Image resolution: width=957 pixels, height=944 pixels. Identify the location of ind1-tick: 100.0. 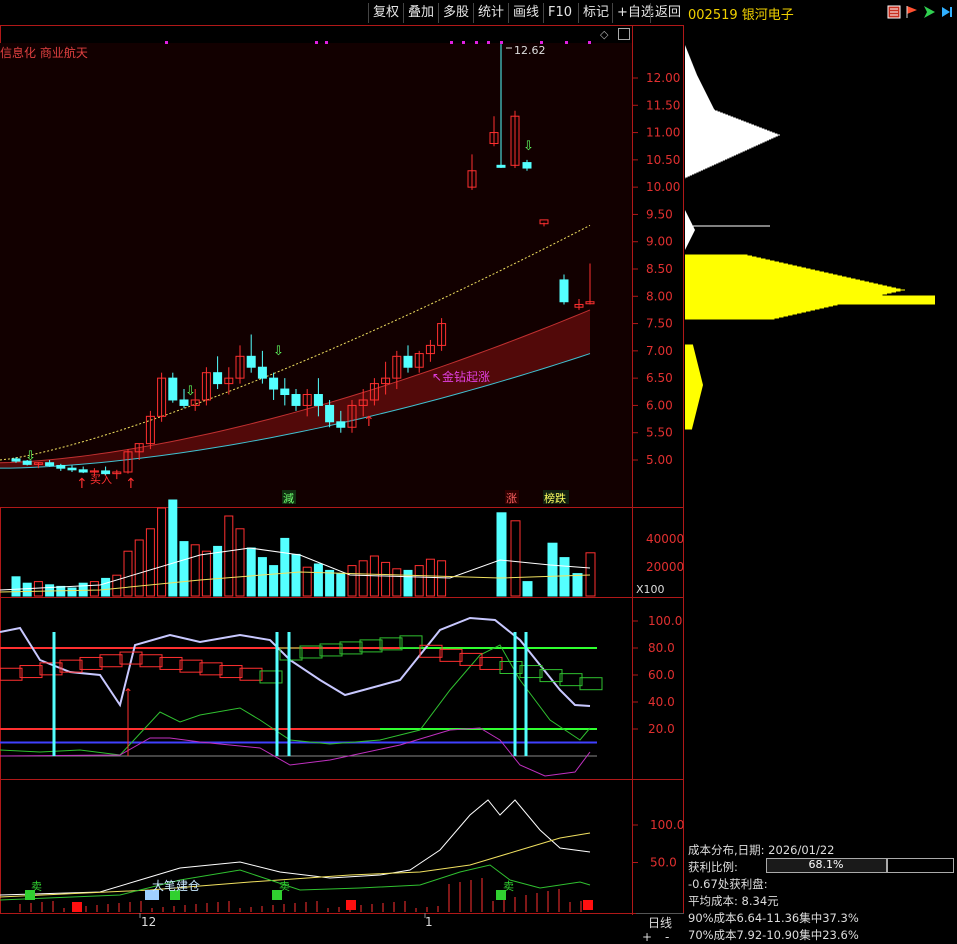
(665, 621).